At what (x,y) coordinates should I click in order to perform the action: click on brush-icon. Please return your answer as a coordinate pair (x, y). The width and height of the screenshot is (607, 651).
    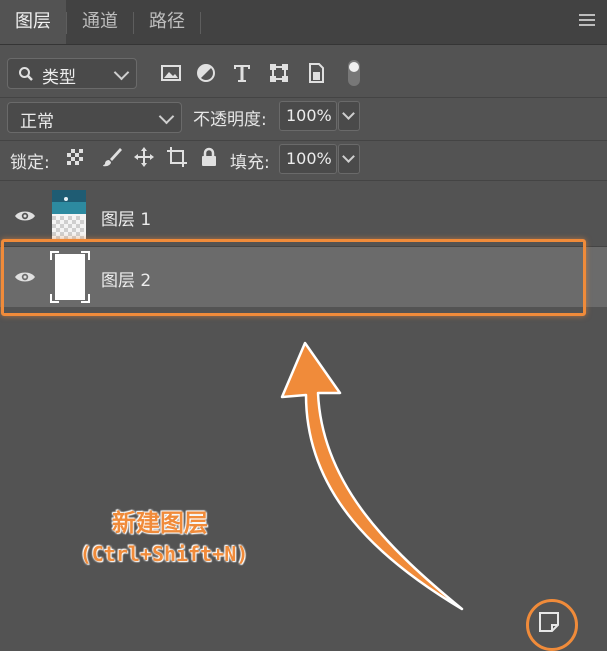
    Looking at the image, I should click on (112, 157).